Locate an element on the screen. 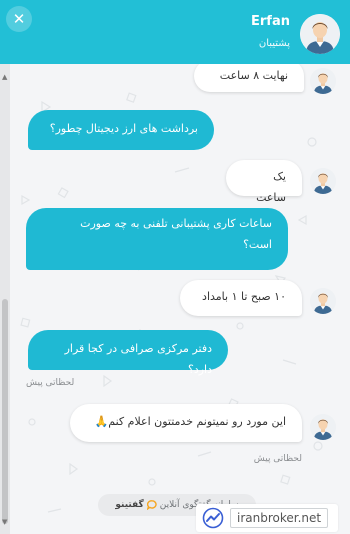 Image resolution: width=350 pixels, height=534 pixels. agent-message: این مورد رو نمیتونم خدمتتون اعلام کنم🙏 is located at coordinates (186, 423).